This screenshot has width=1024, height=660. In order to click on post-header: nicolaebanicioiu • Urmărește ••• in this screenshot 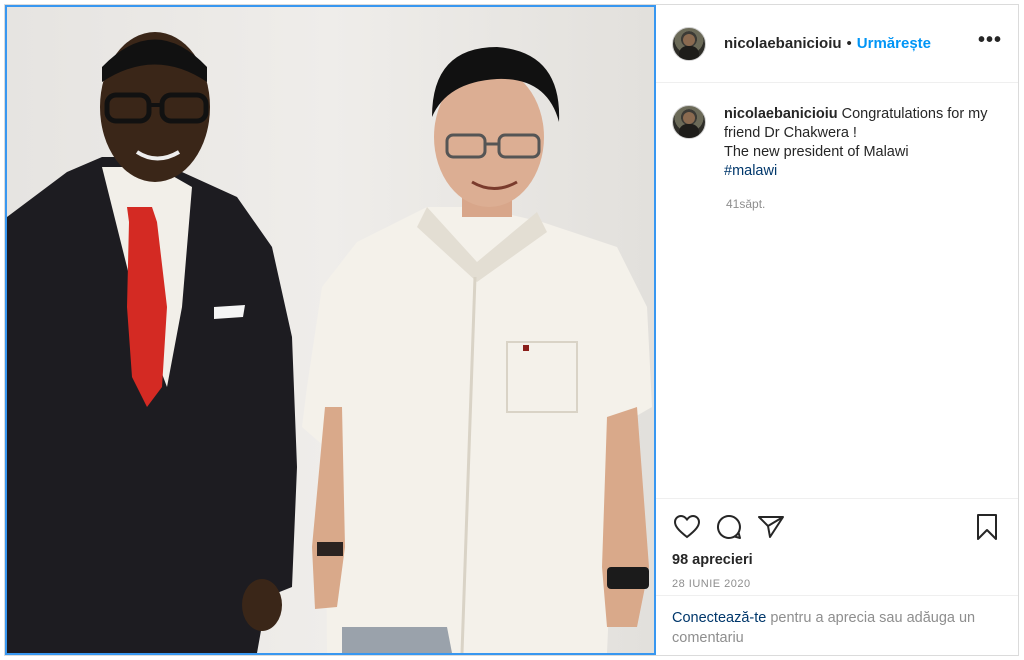, I will do `click(837, 44)`.